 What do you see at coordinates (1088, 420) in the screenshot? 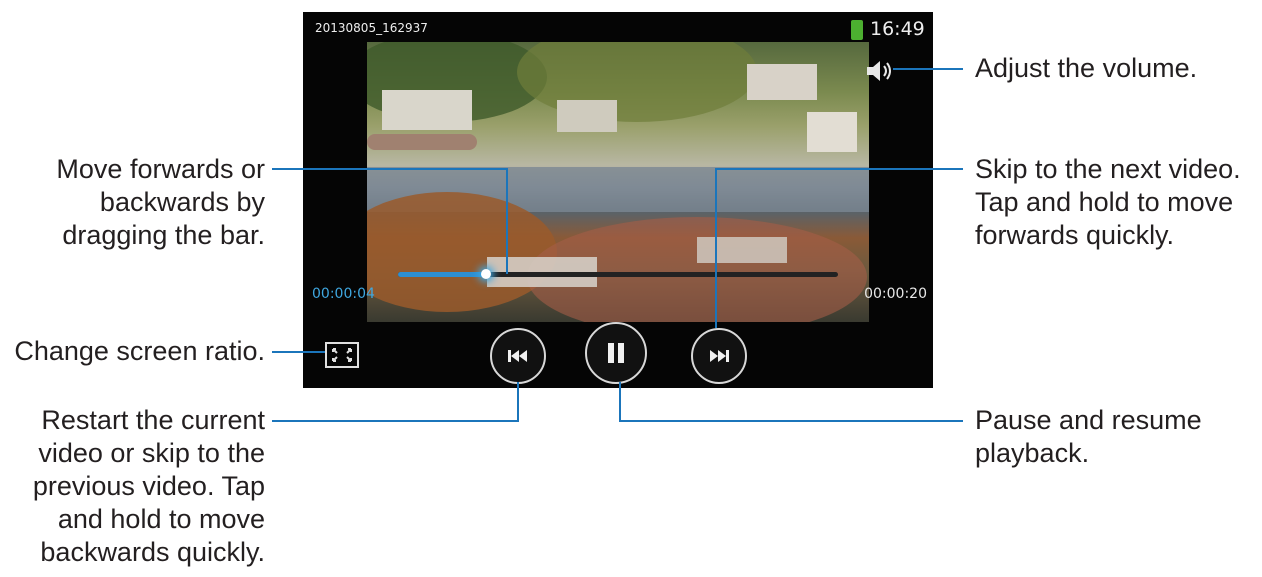
I see `annotation-line: Pause and resume` at bounding box center [1088, 420].